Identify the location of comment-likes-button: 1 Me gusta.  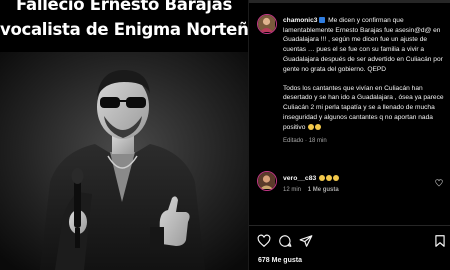
(323, 190).